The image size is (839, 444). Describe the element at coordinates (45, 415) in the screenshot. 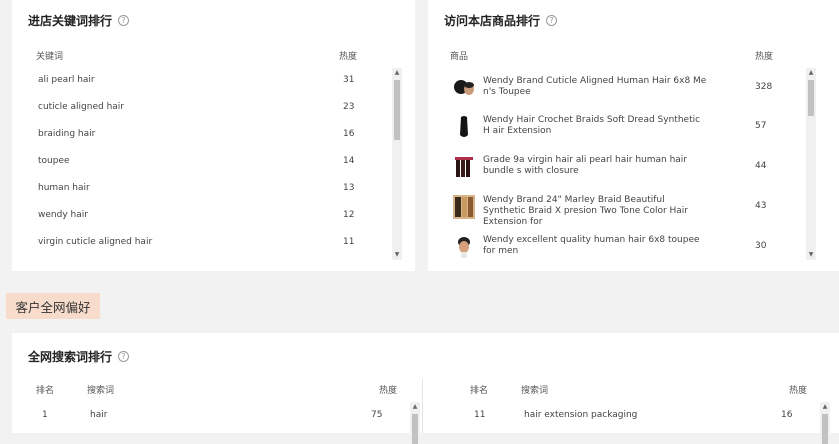

I see `rank-cell: 1` at that location.